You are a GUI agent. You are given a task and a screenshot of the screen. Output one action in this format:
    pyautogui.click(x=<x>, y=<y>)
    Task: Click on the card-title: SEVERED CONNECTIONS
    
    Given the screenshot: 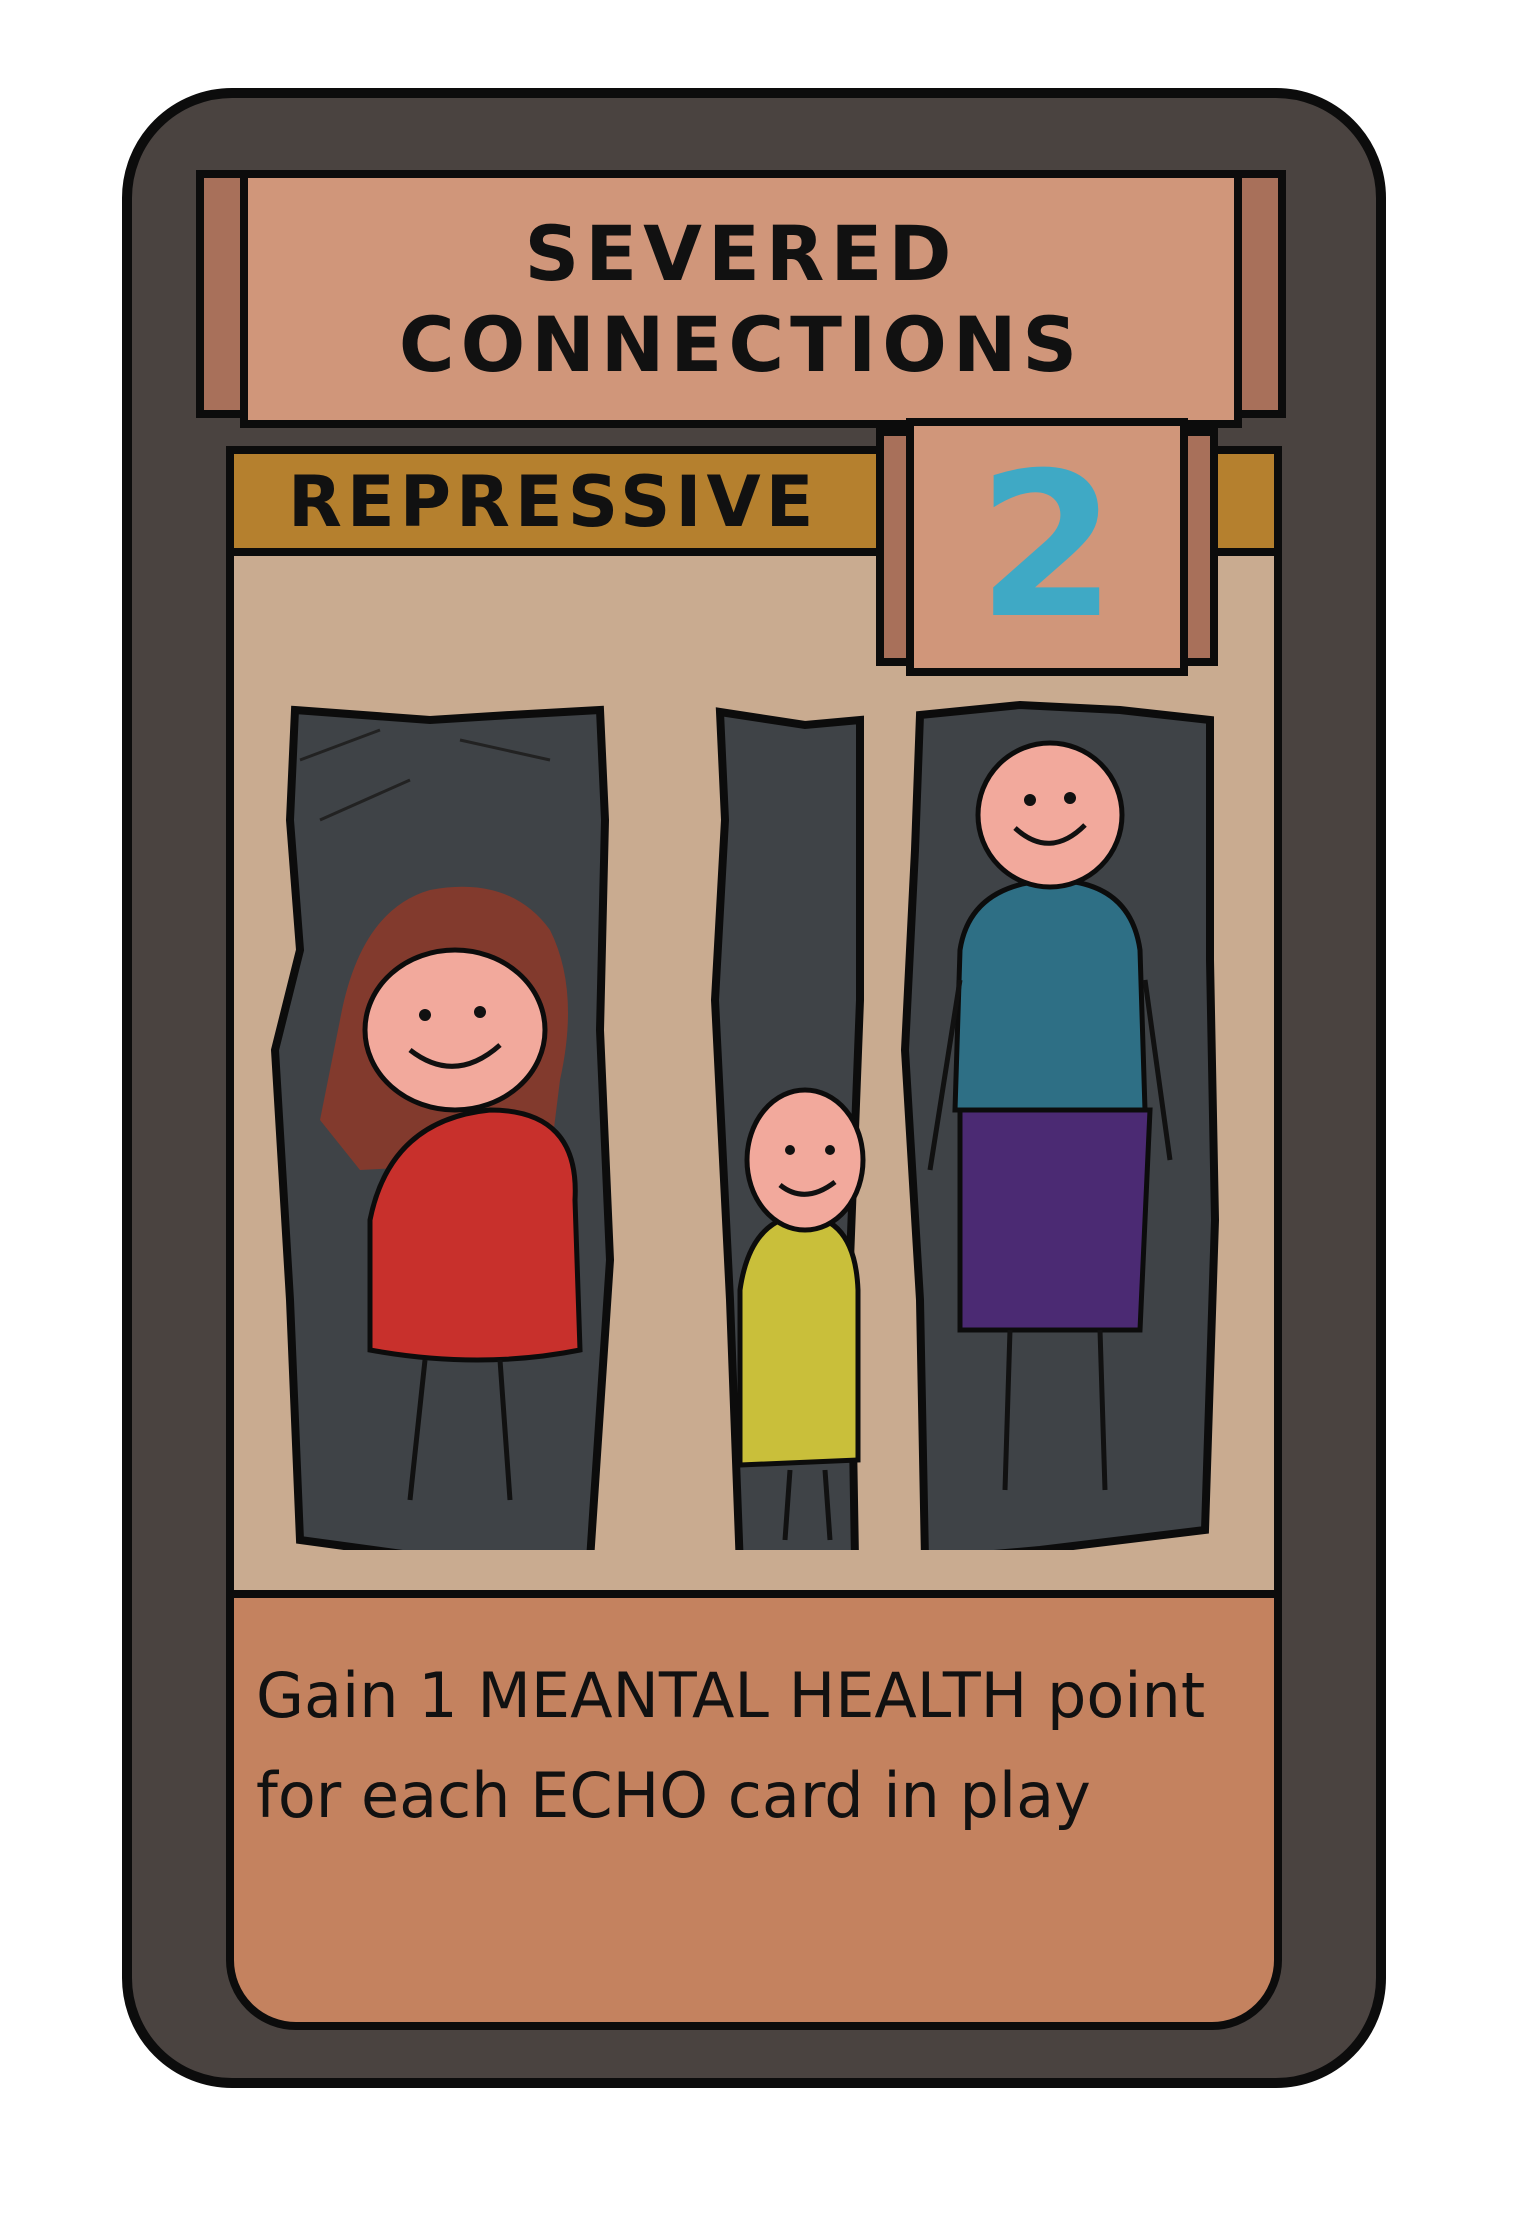 What is the action you would take?
    pyautogui.click(x=741, y=299)
    